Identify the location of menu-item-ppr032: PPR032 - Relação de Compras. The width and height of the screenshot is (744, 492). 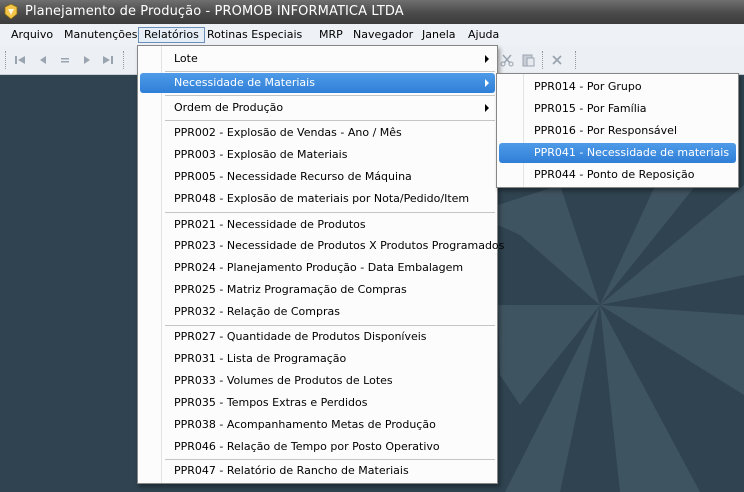
(317, 312).